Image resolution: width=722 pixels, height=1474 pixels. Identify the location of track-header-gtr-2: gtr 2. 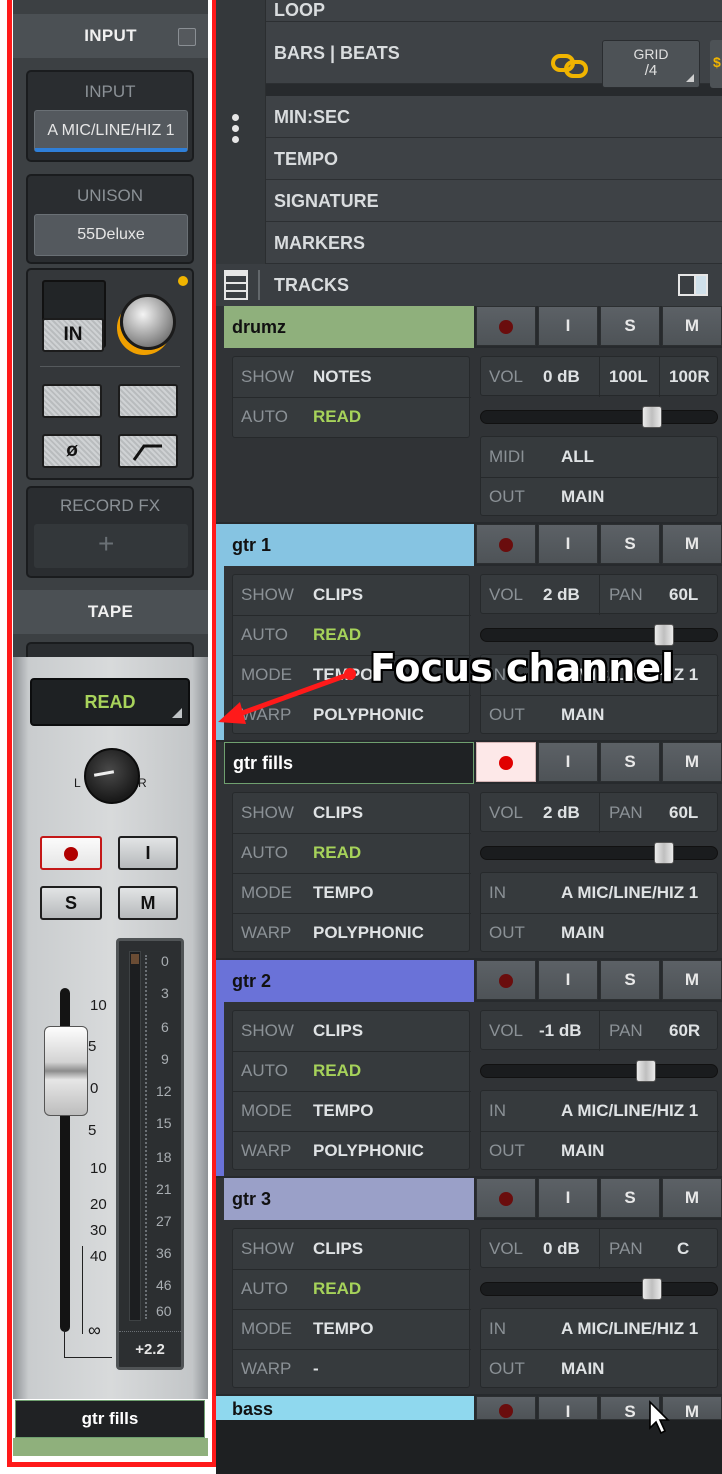
(349, 981).